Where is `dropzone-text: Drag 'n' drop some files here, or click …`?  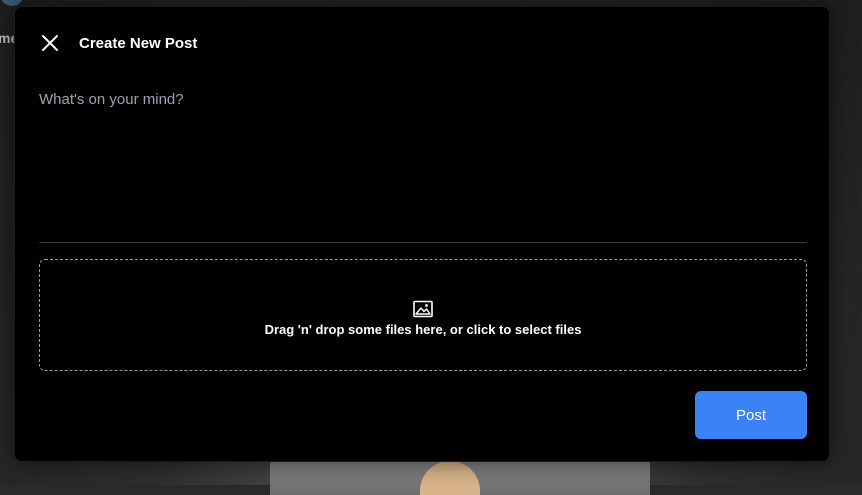
dropzone-text: Drag 'n' drop some files here, or click … is located at coordinates (423, 329).